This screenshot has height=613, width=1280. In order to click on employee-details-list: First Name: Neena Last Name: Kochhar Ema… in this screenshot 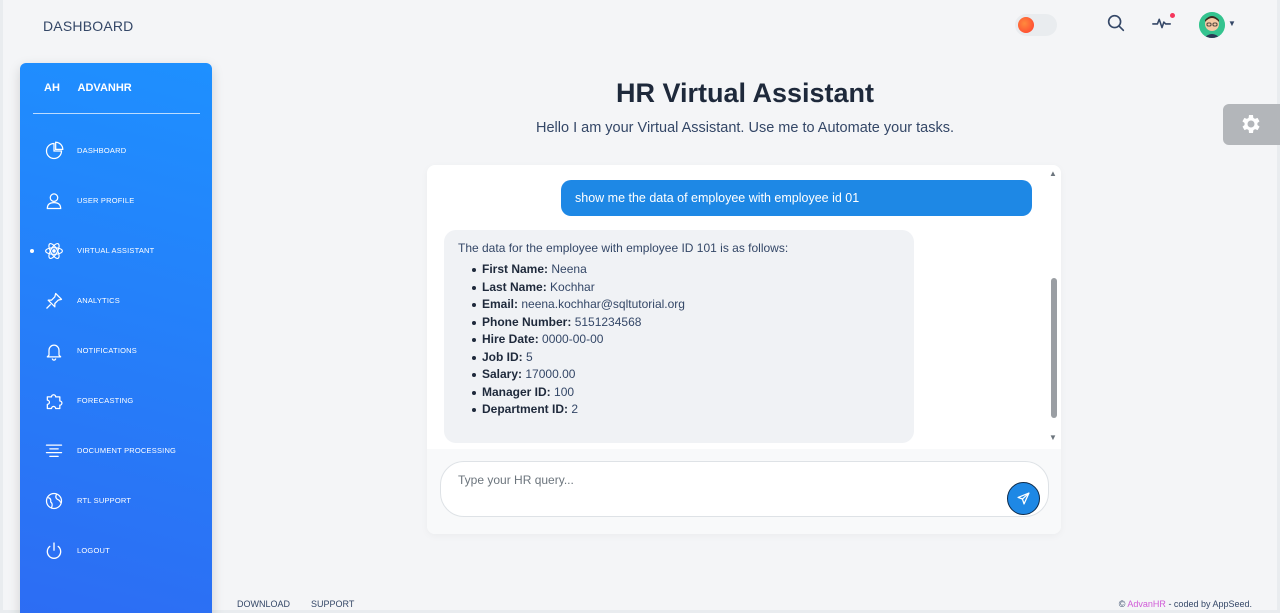, I will do `click(679, 340)`.